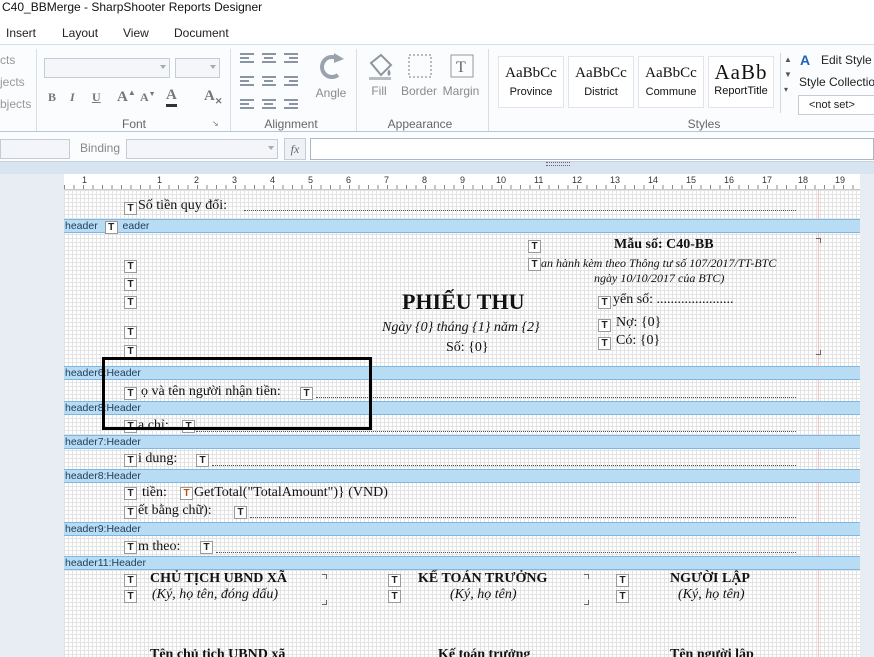 The image size is (874, 657). What do you see at coordinates (482, 579) in the screenshot?
I see `signature-accountant-title: KẾ TOÁN TRƯỞNG` at bounding box center [482, 579].